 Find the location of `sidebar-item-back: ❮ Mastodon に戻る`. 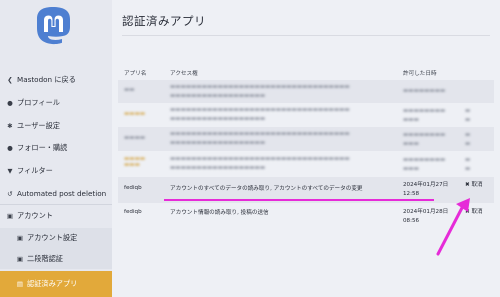

sidebar-item-back: ❮ Mastodon に戻る is located at coordinates (56, 79).